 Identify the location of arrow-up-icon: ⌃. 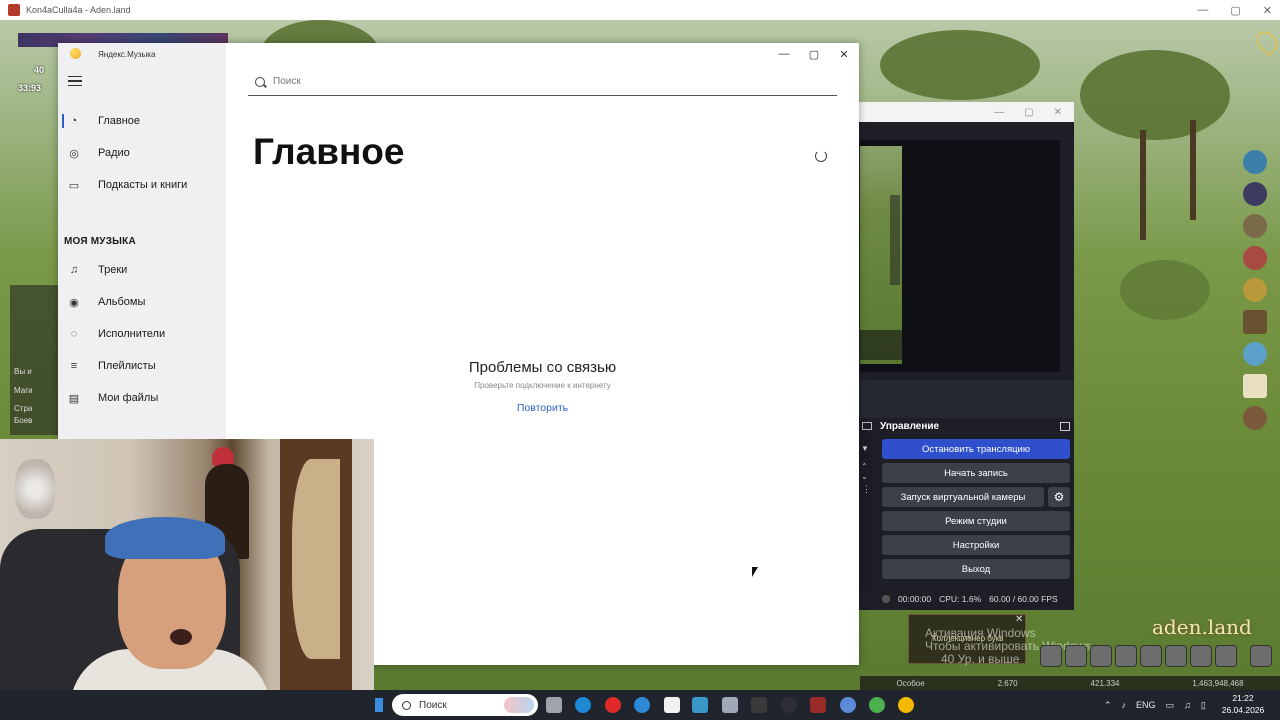
(864, 466).